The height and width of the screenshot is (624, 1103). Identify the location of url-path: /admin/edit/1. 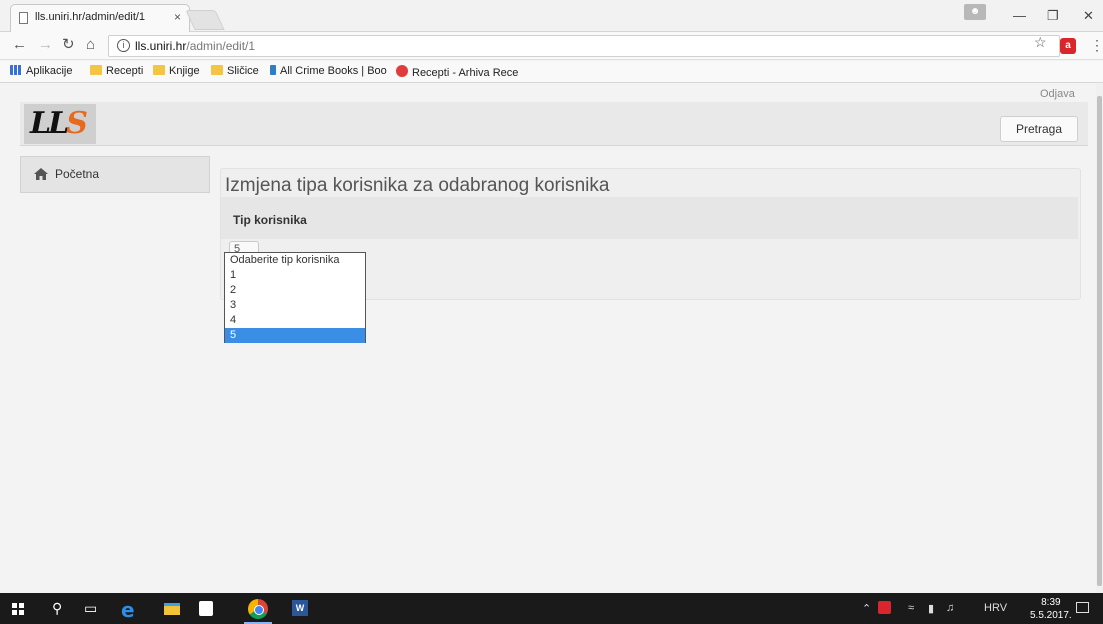
(221, 46).